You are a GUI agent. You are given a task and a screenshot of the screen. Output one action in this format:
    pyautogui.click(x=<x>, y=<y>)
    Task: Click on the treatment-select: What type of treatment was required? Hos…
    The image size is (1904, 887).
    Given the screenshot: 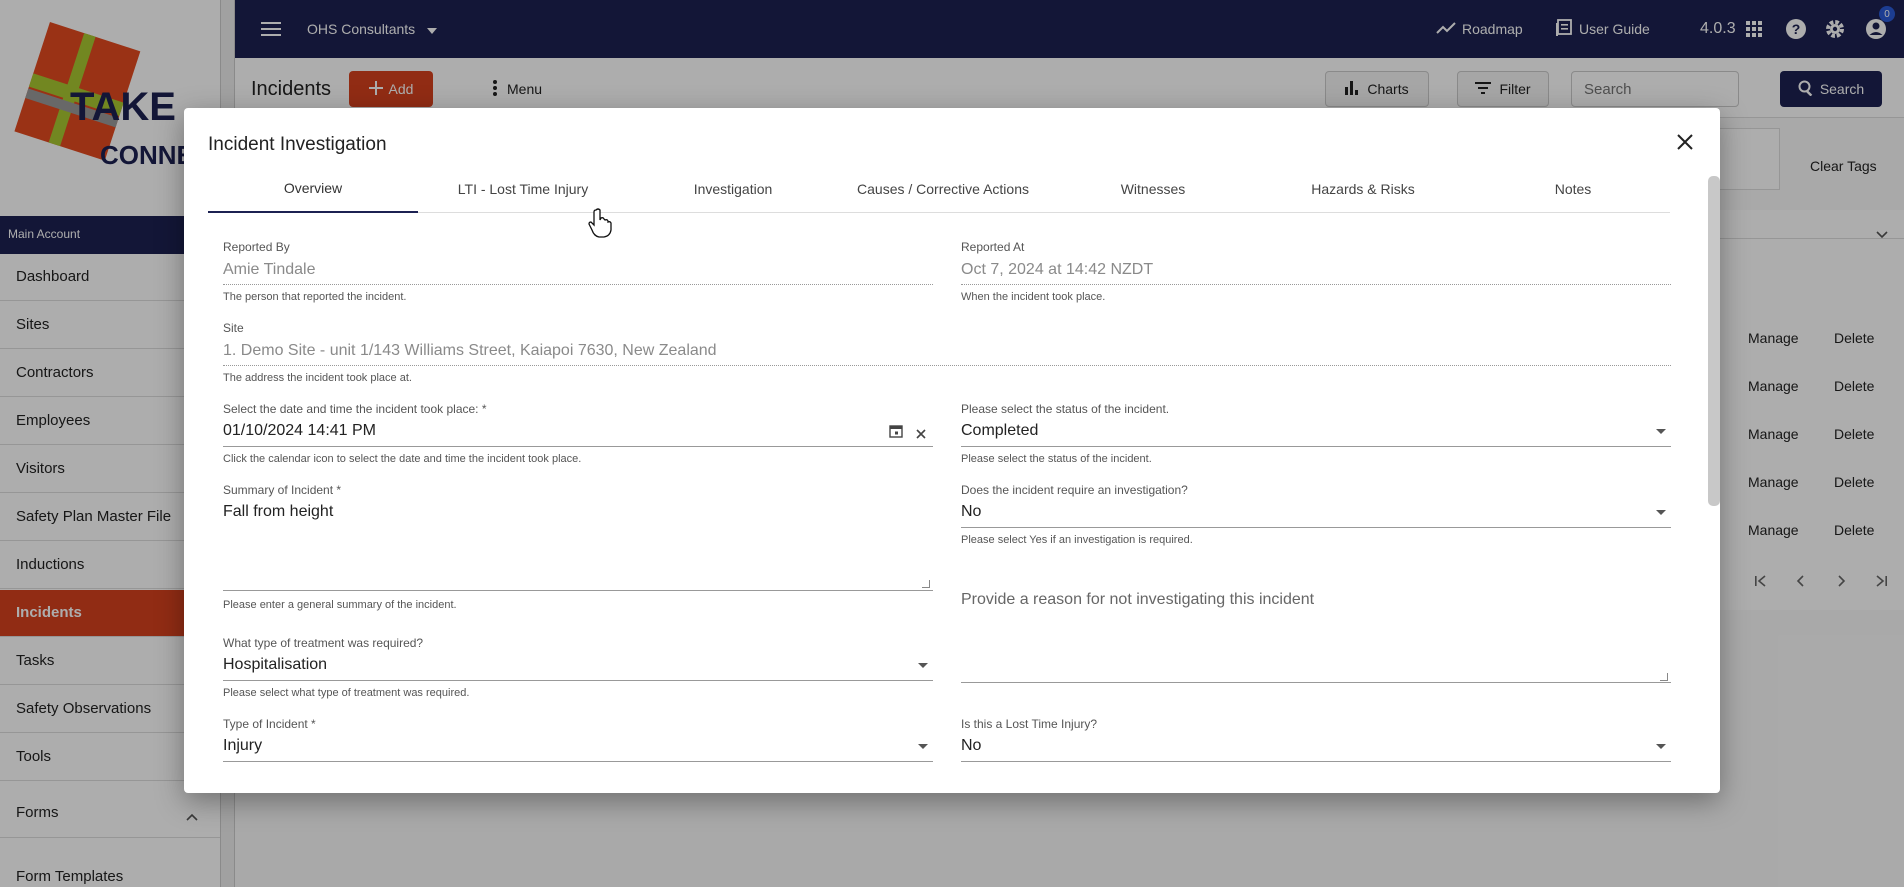 What is the action you would take?
    pyautogui.click(x=578, y=667)
    